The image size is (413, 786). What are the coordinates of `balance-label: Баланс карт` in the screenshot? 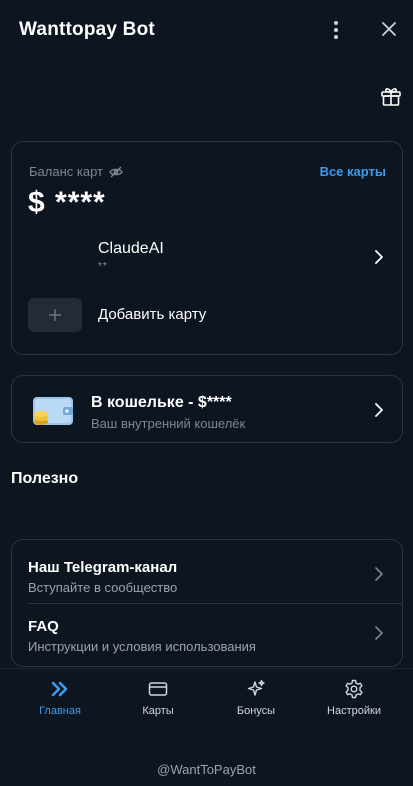 It's located at (76, 171).